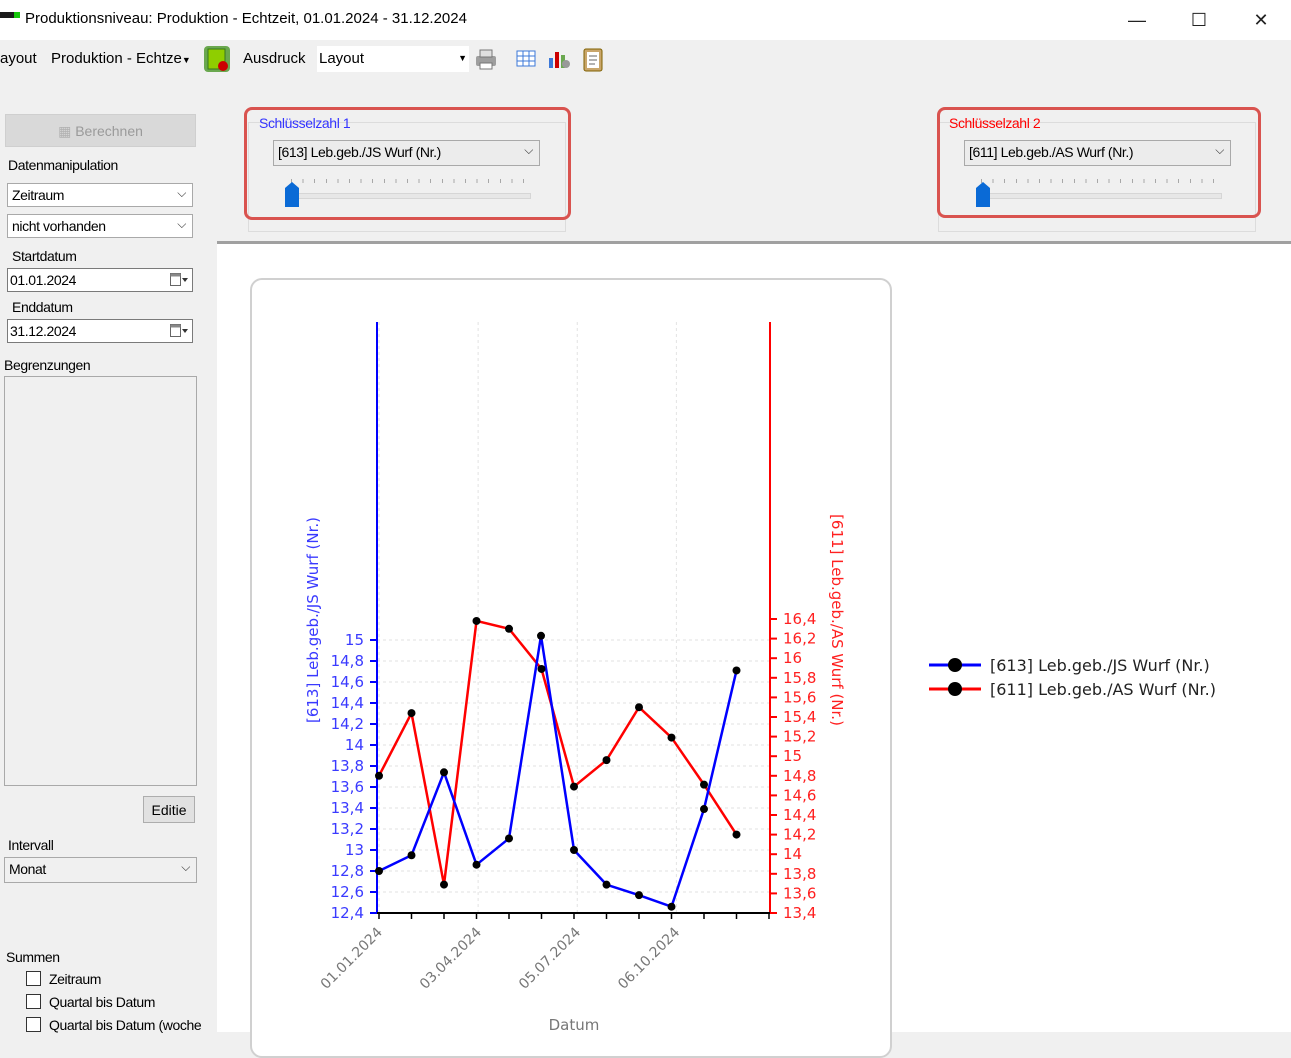 The height and width of the screenshot is (1058, 1291). I want to click on left-axis-tick-label: 12,8, so click(347, 871).